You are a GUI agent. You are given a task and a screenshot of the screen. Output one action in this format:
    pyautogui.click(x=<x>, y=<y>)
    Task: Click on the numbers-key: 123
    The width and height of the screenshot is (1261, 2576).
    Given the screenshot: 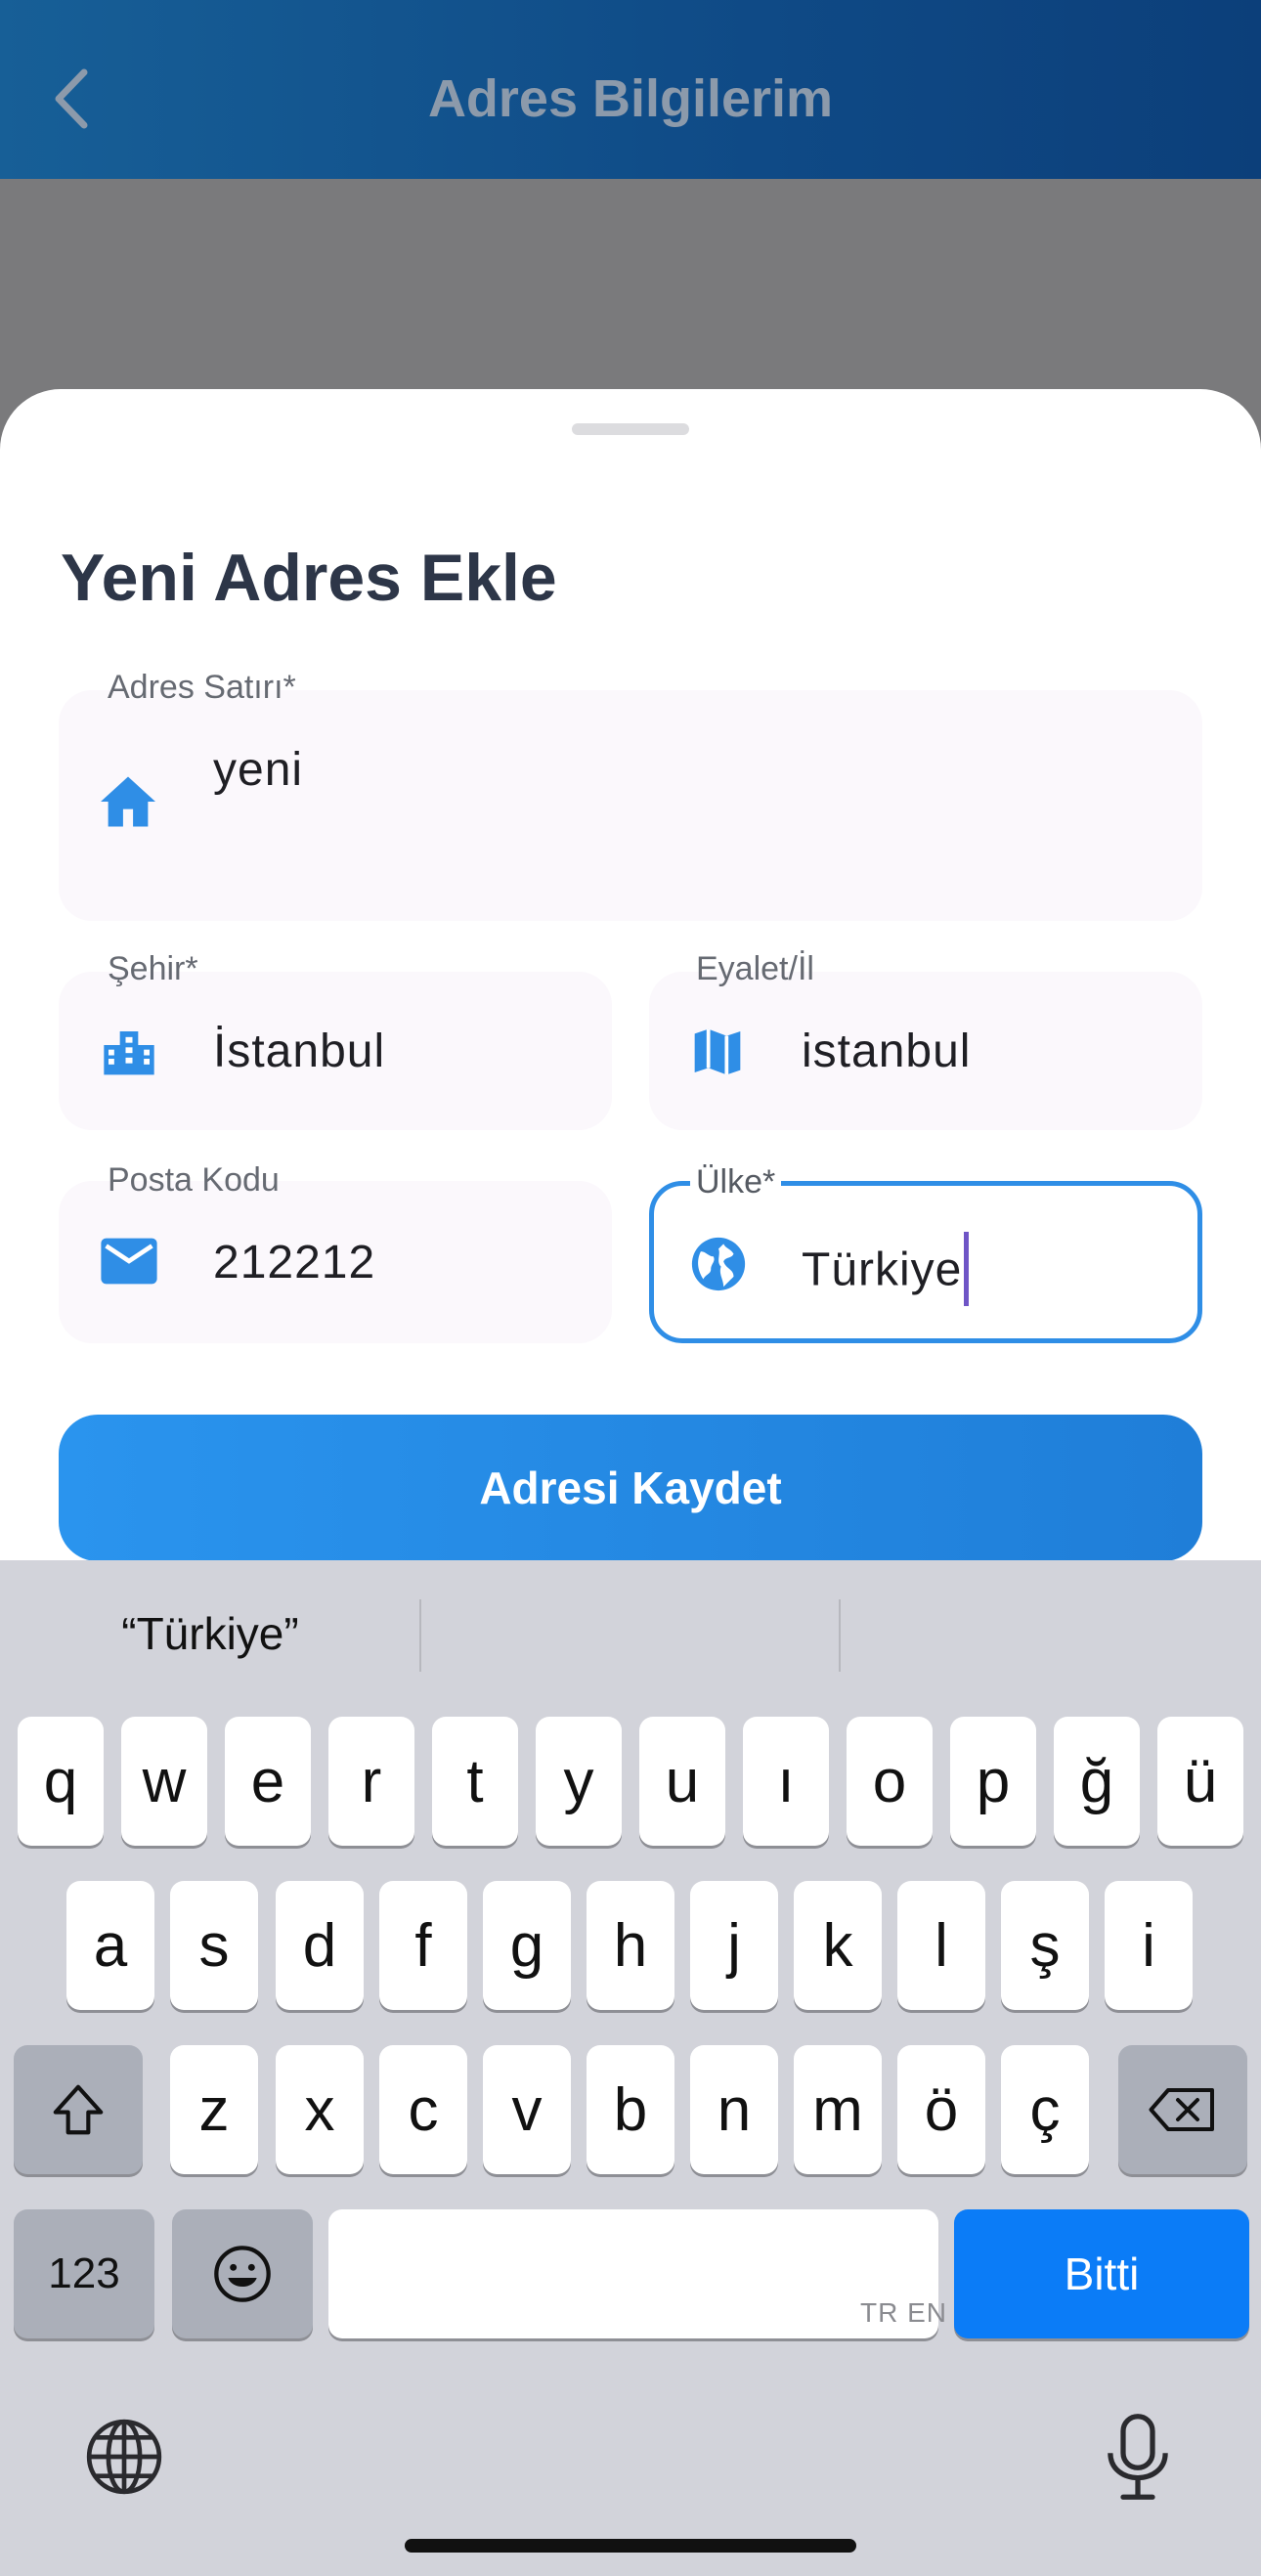 What is the action you would take?
    pyautogui.click(x=84, y=2273)
    